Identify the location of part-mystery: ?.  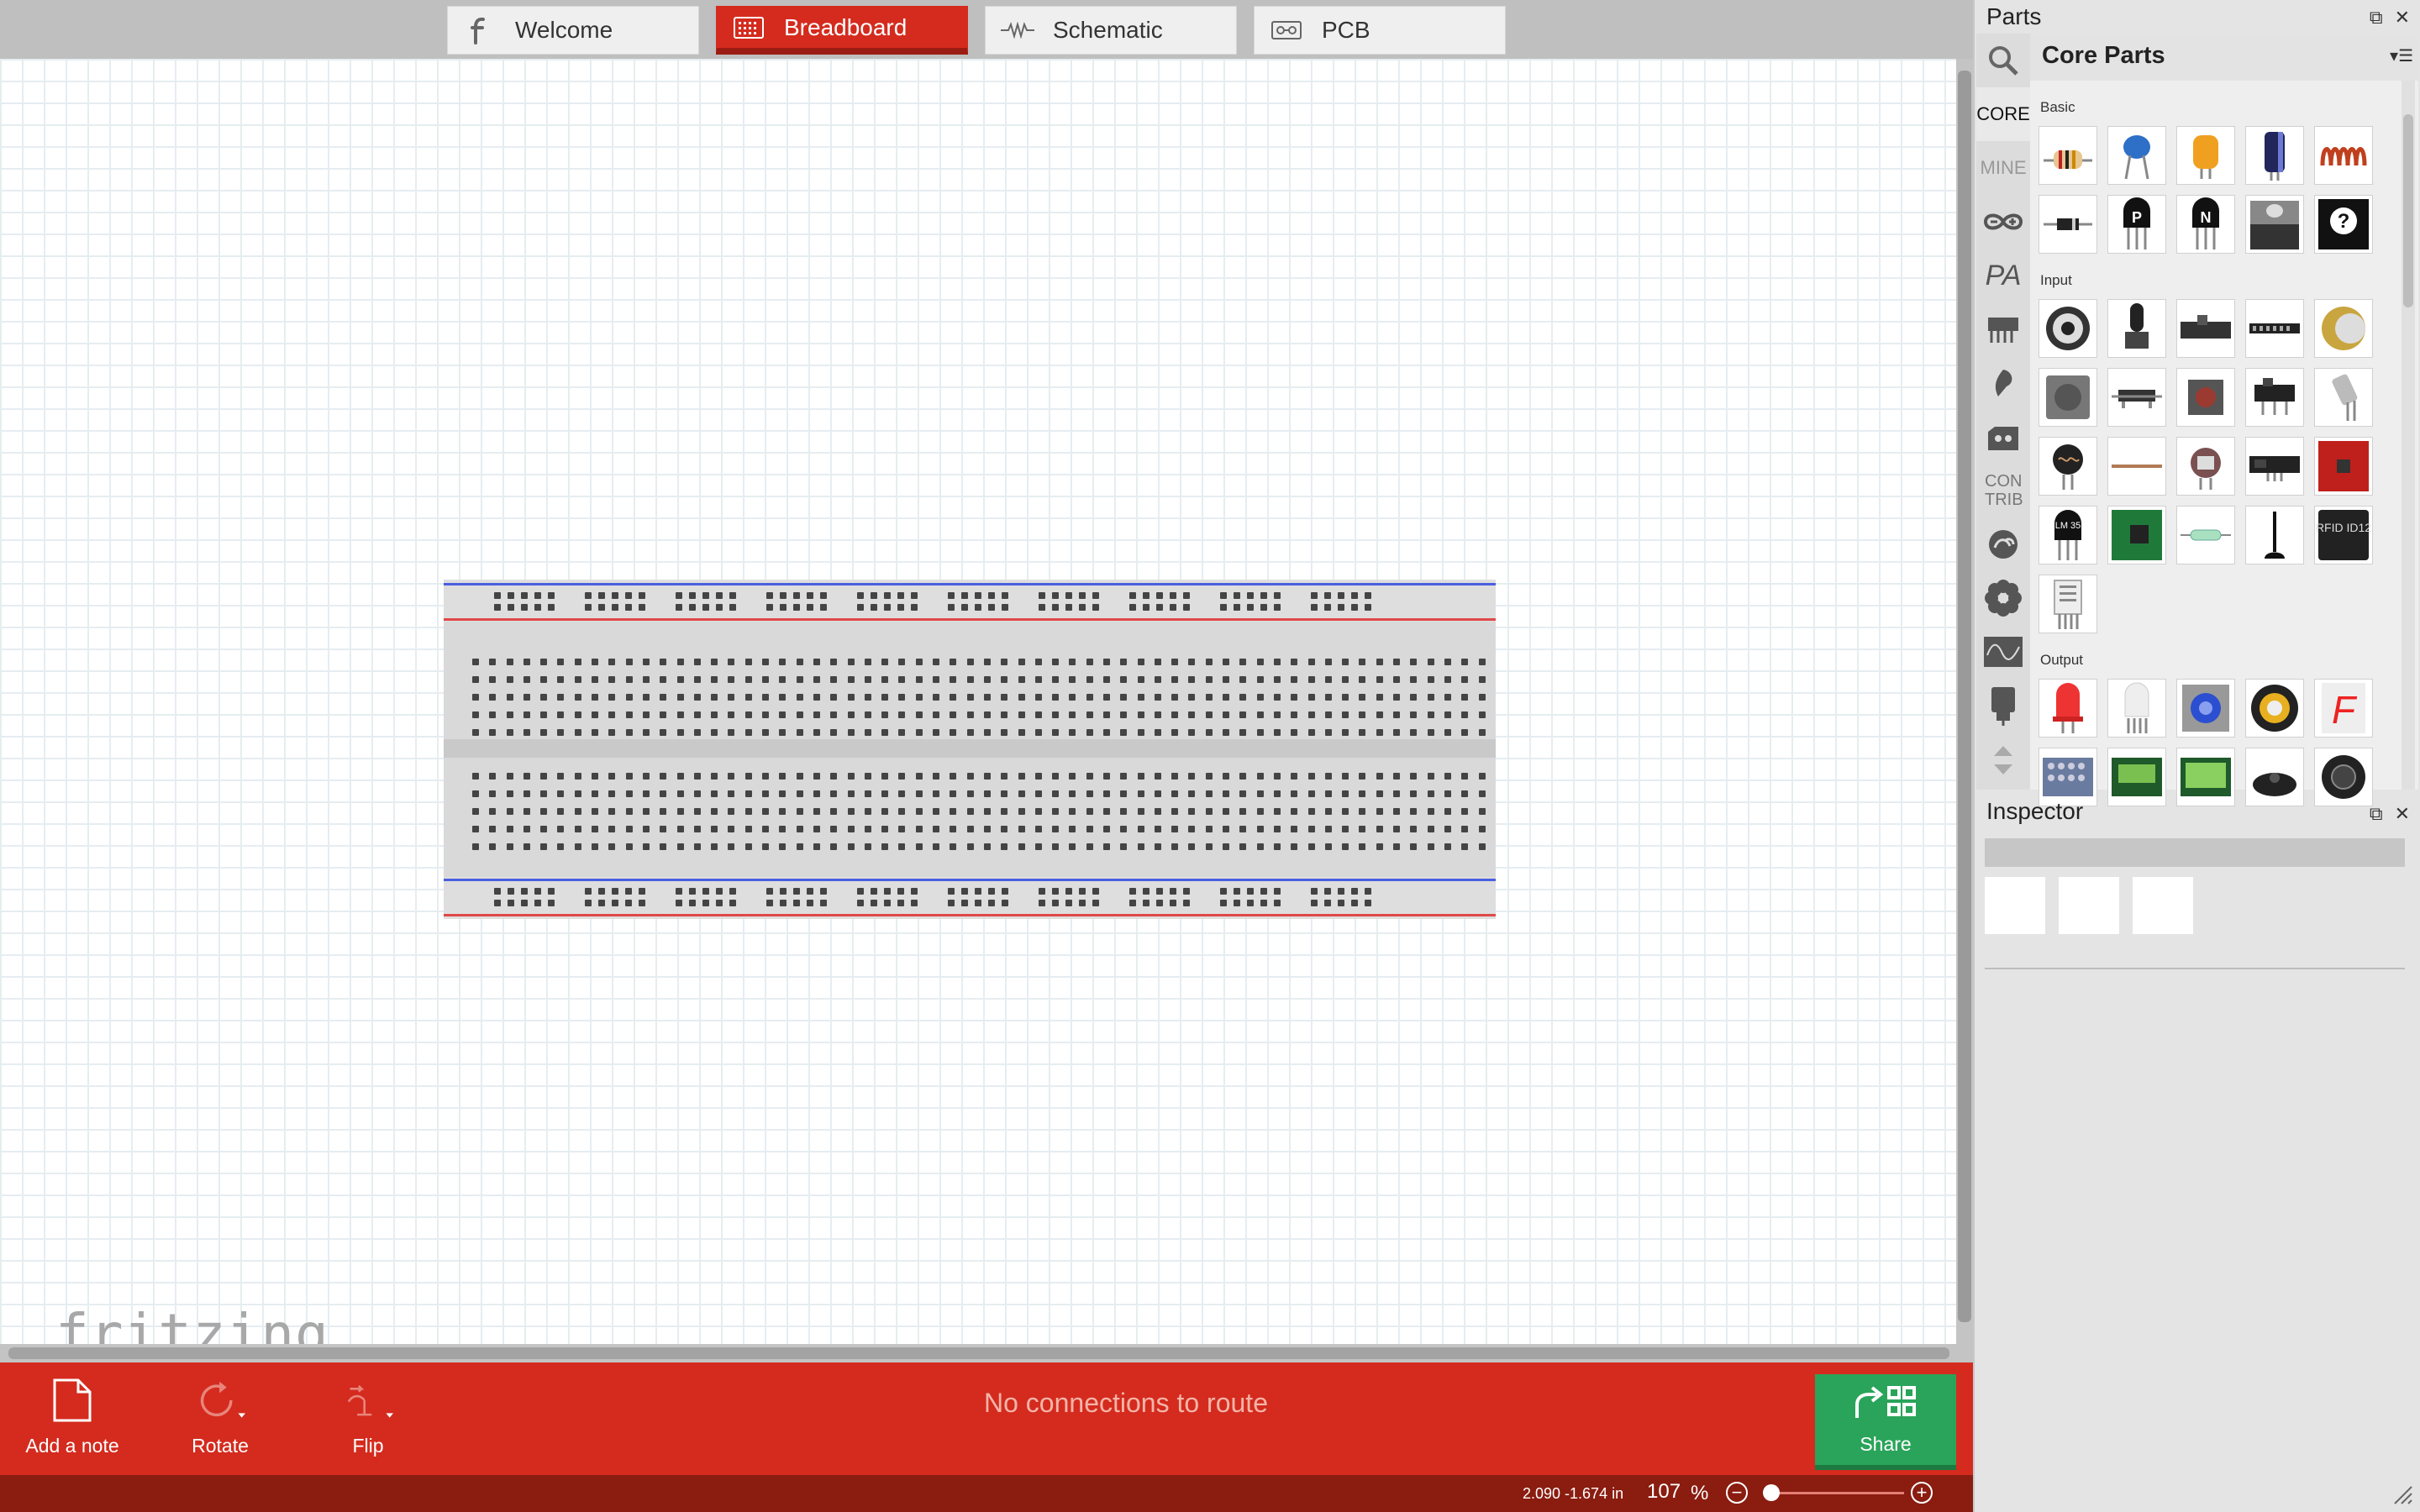
(2343, 224).